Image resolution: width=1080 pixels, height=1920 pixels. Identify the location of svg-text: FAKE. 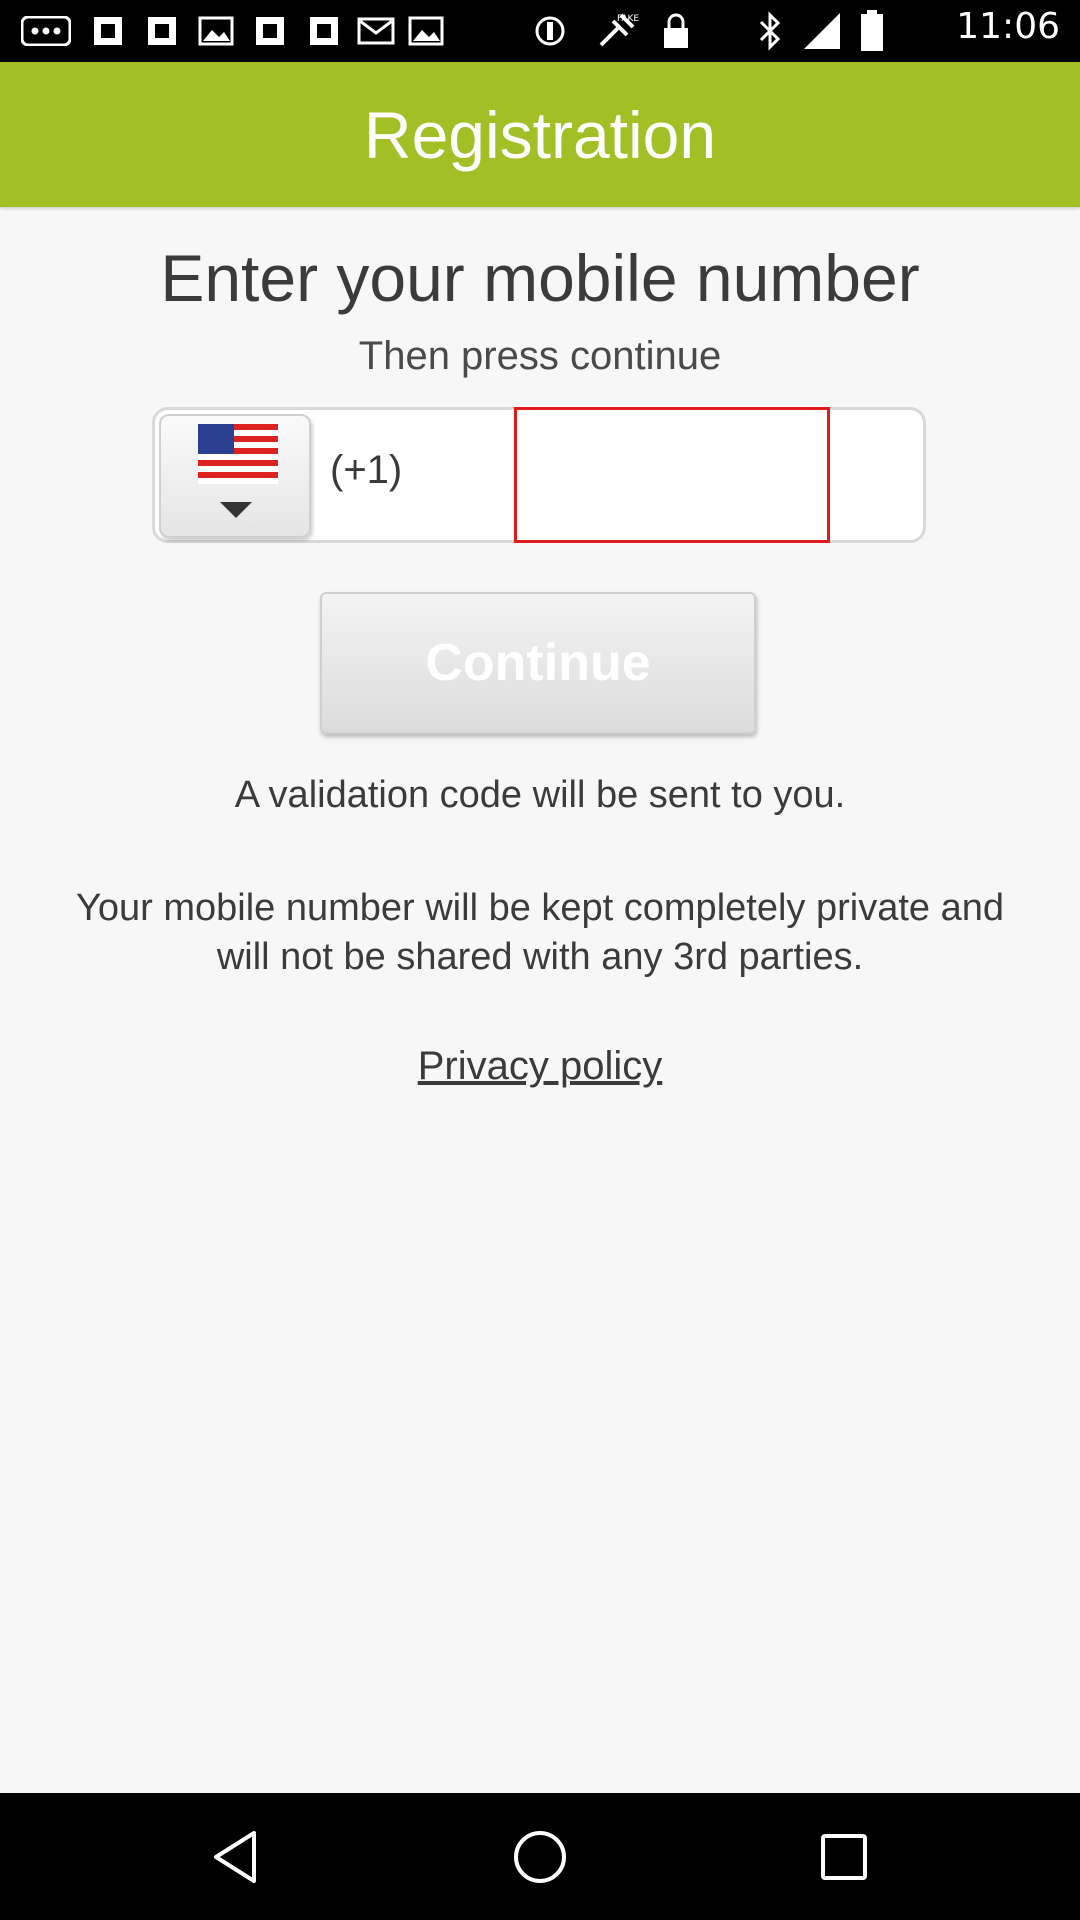
(628, 19).